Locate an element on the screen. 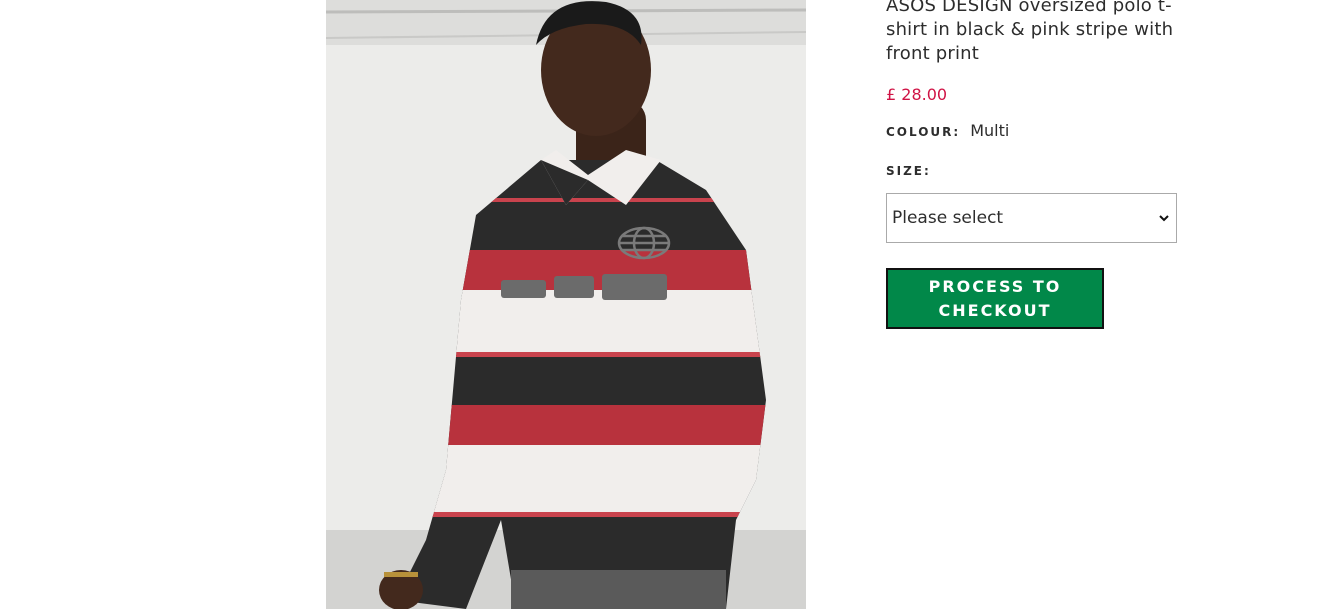 This screenshot has height=611, width=1326. chevron-down-icon is located at coordinates (1164, 218).